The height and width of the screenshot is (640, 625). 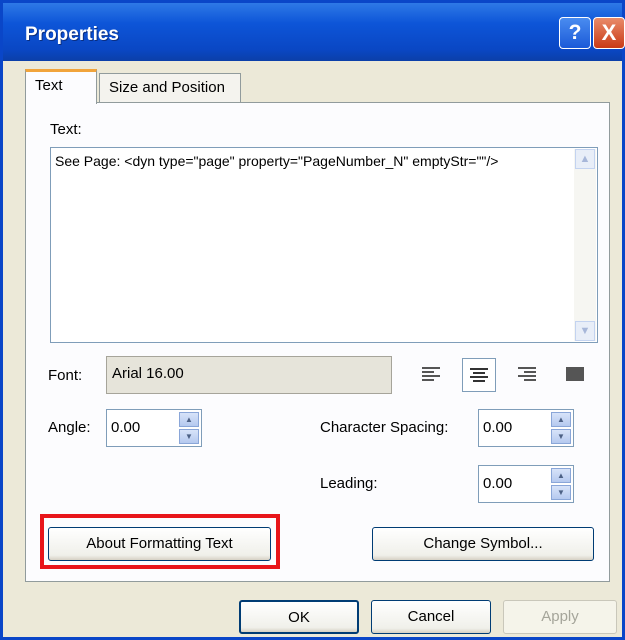 I want to click on tab-size-and-position: Size and Position, so click(x=170, y=88).